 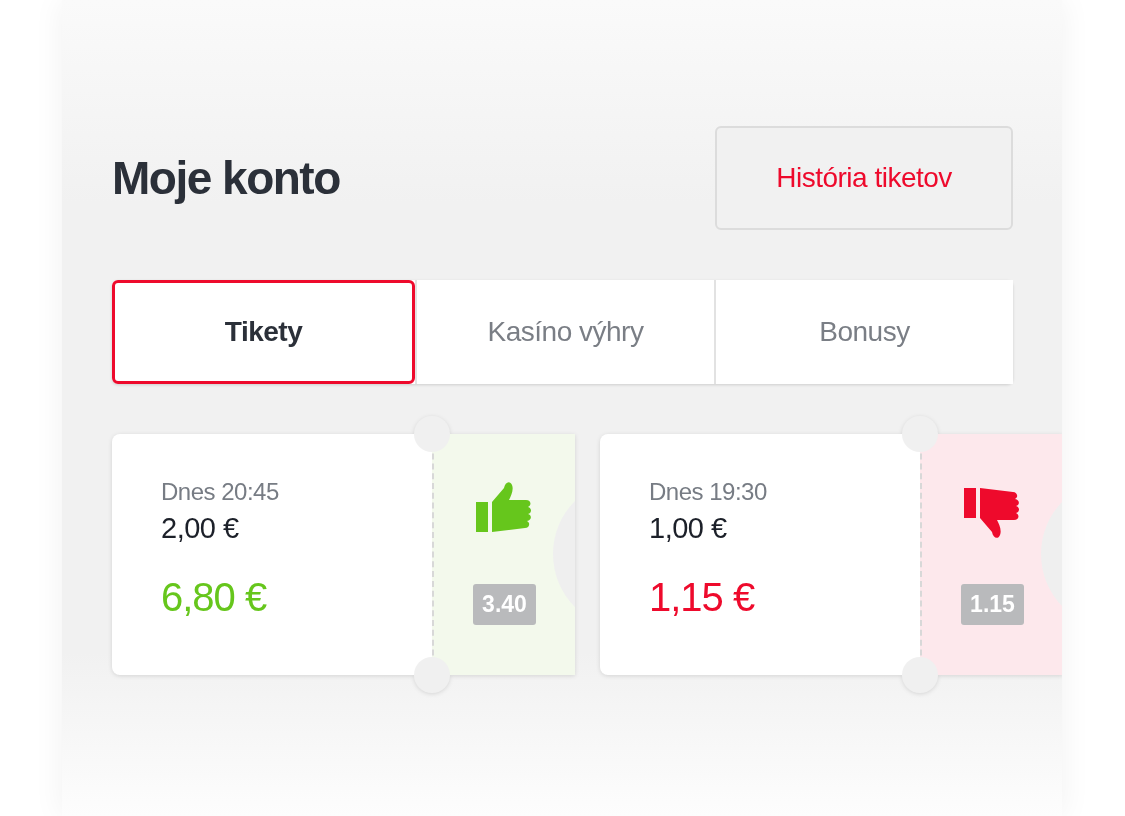 What do you see at coordinates (504, 604) in the screenshot?
I see `odds-badge: 3.40` at bounding box center [504, 604].